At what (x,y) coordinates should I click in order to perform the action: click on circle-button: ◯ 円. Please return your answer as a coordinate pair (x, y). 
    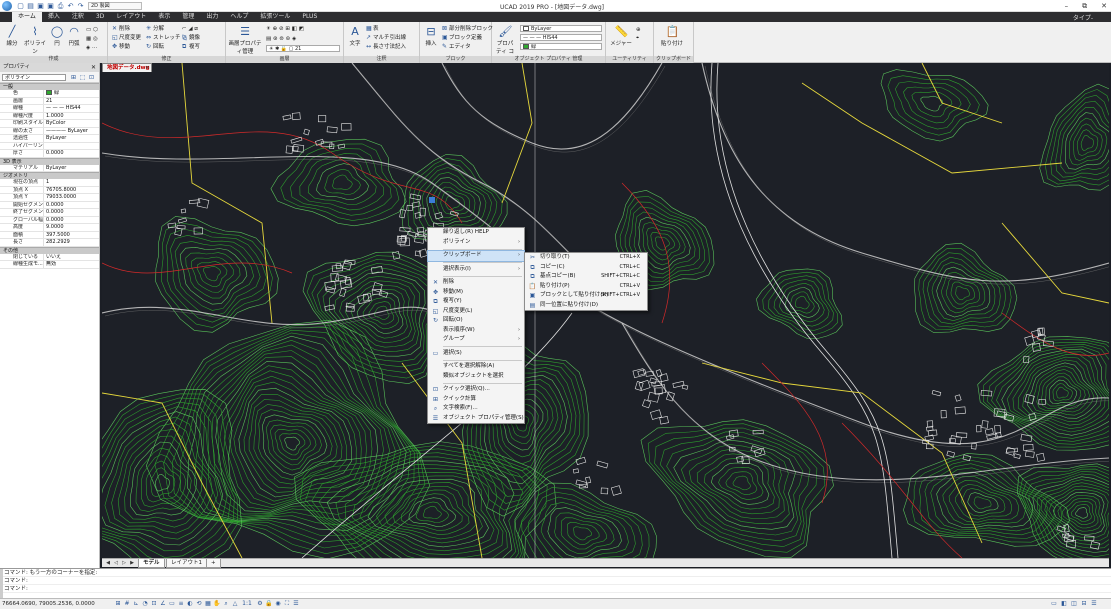
    Looking at the image, I should click on (57, 36).